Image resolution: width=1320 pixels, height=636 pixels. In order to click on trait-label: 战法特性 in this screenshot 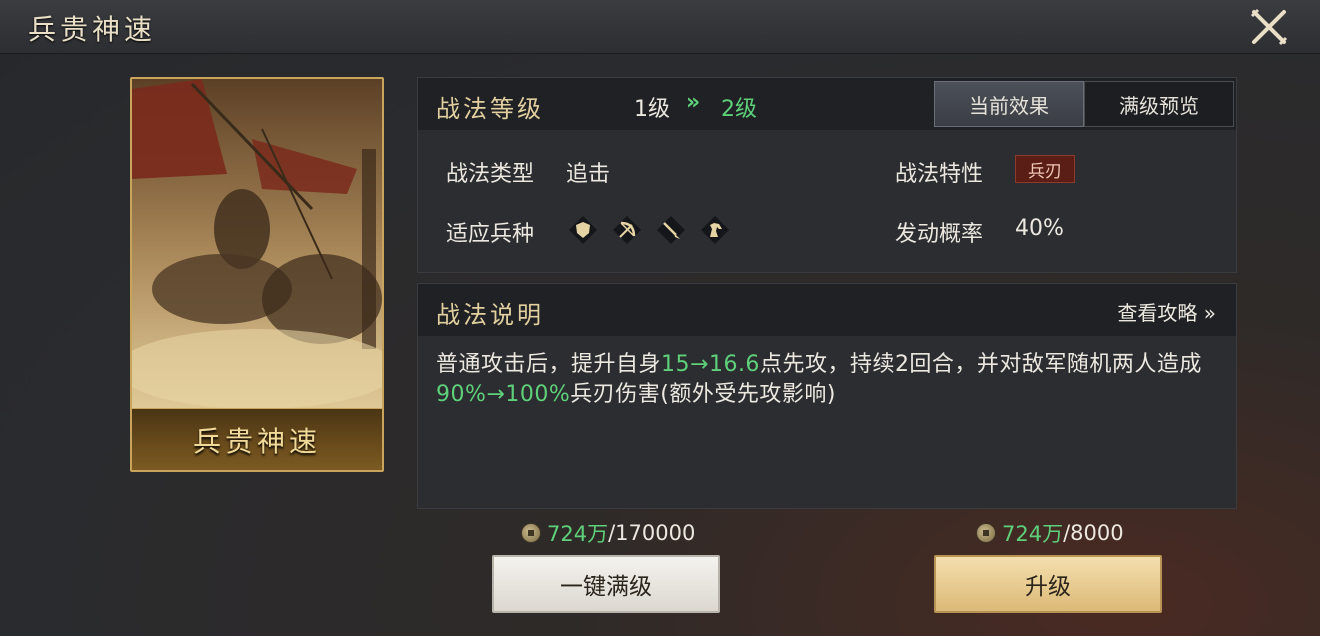, I will do `click(939, 174)`.